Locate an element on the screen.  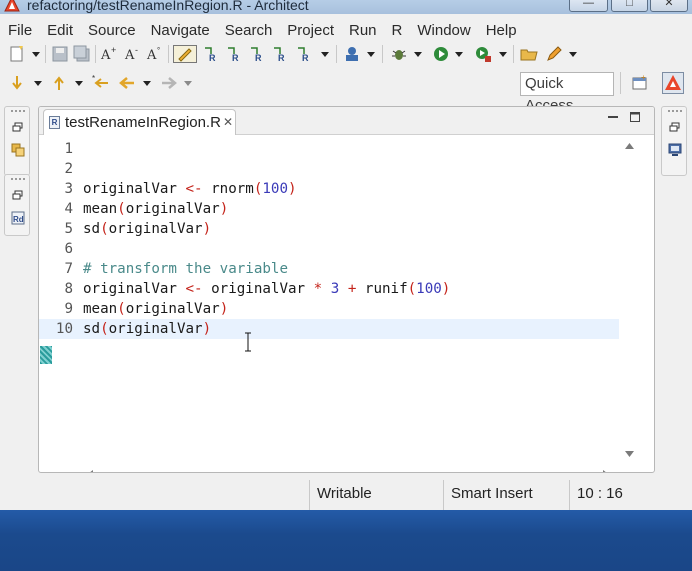
font-settings-icon: A ° is located at coordinates (155, 54).